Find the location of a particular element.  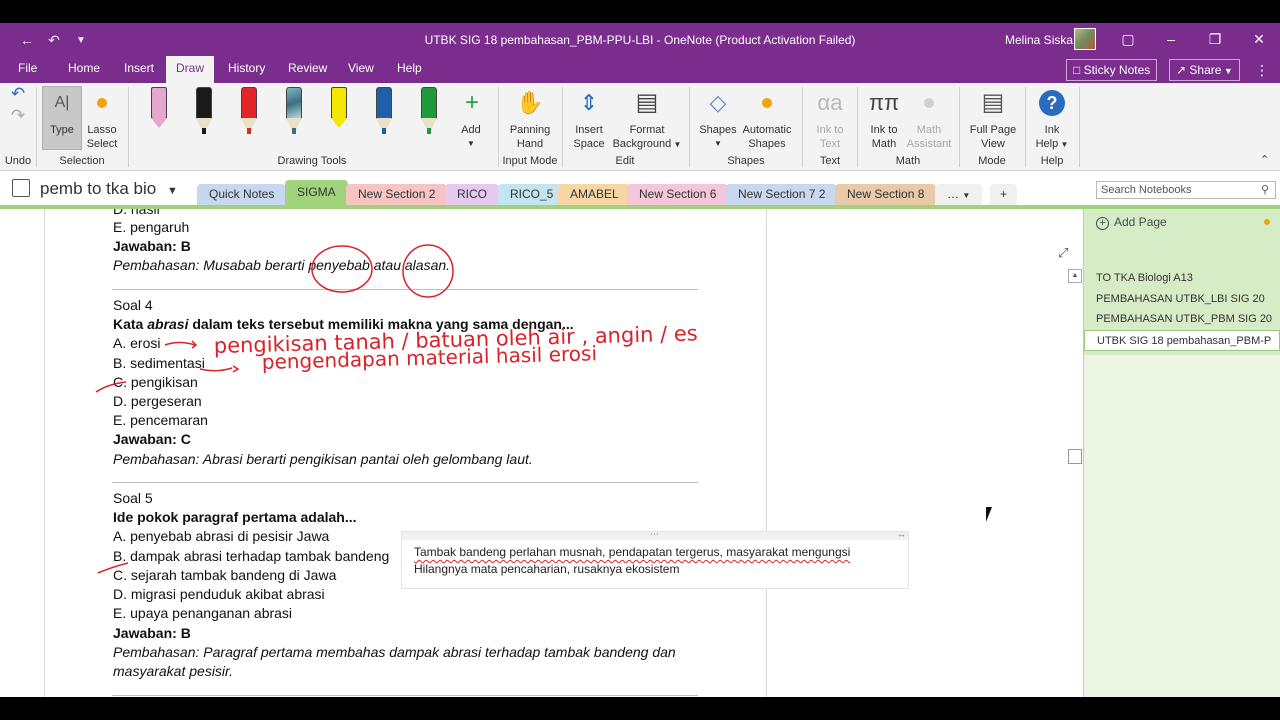

full-page-view-button: ▤ Full Page View is located at coordinates (993, 119).